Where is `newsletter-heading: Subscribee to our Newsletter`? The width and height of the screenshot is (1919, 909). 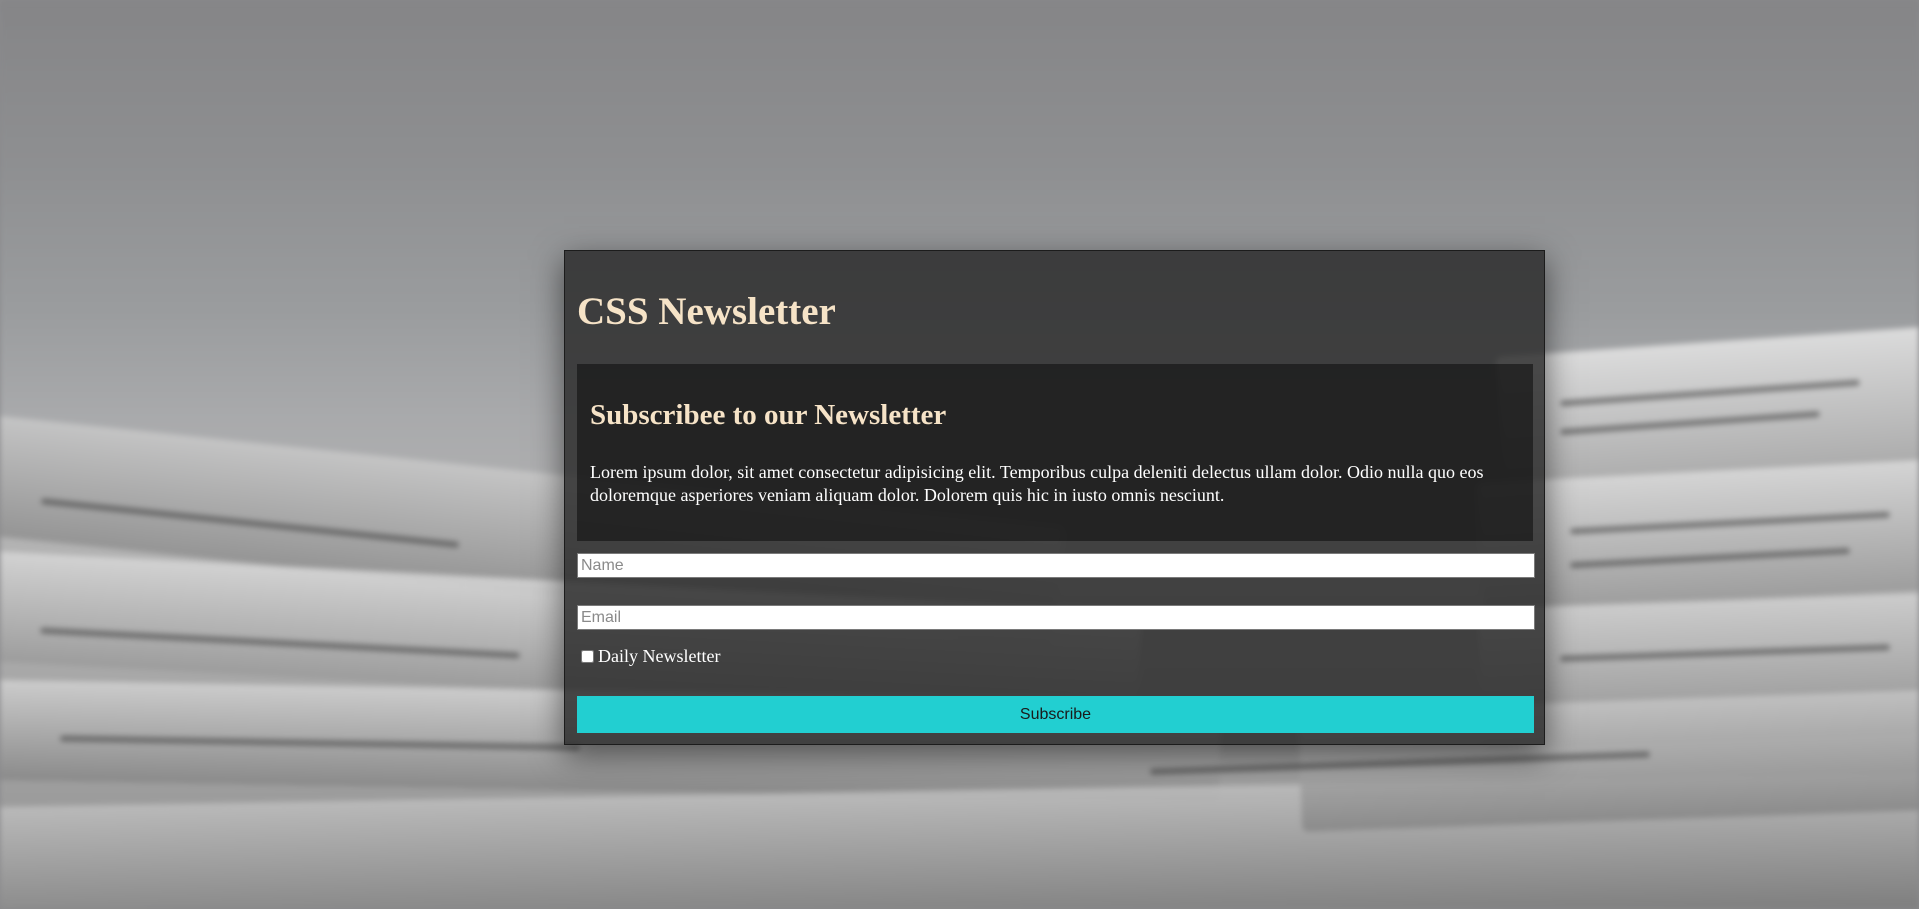 newsletter-heading: Subscribee to our Newsletter is located at coordinates (768, 415).